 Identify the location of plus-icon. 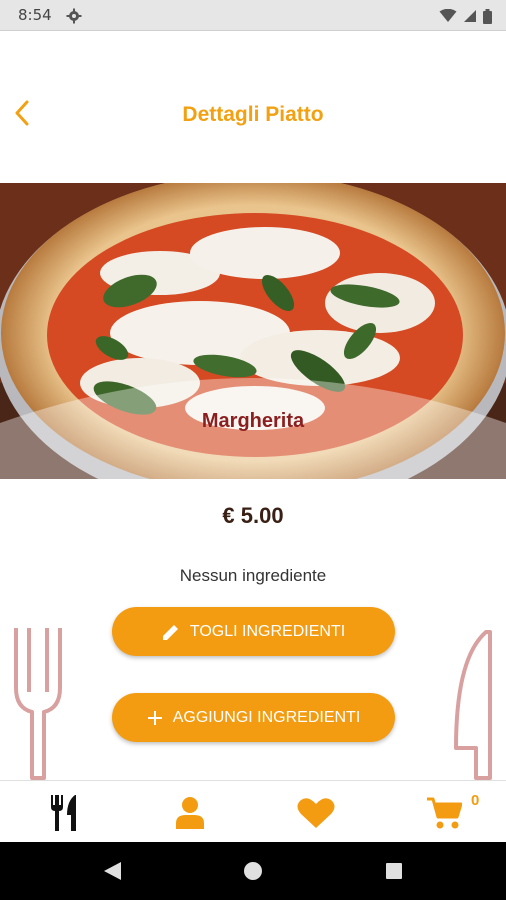
(154, 717).